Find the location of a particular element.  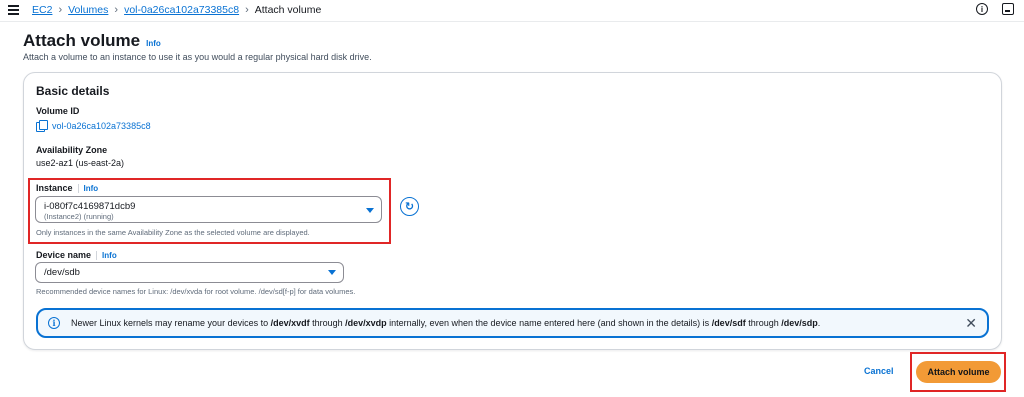

device-info-link: Info is located at coordinates (109, 255).